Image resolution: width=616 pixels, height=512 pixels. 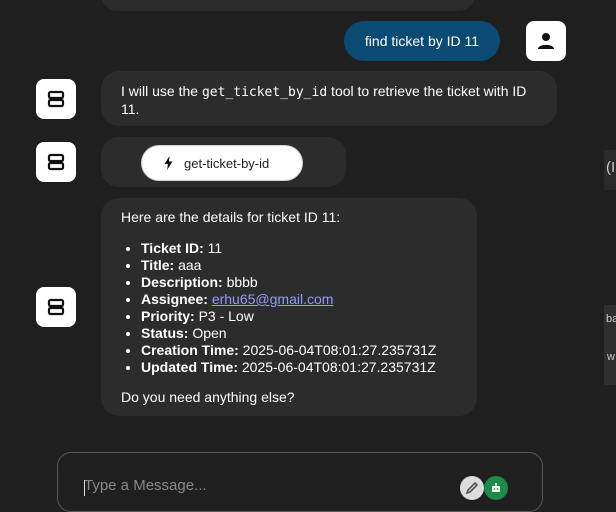 What do you see at coordinates (288, 5) in the screenshot?
I see `previous-message-bubble` at bounding box center [288, 5].